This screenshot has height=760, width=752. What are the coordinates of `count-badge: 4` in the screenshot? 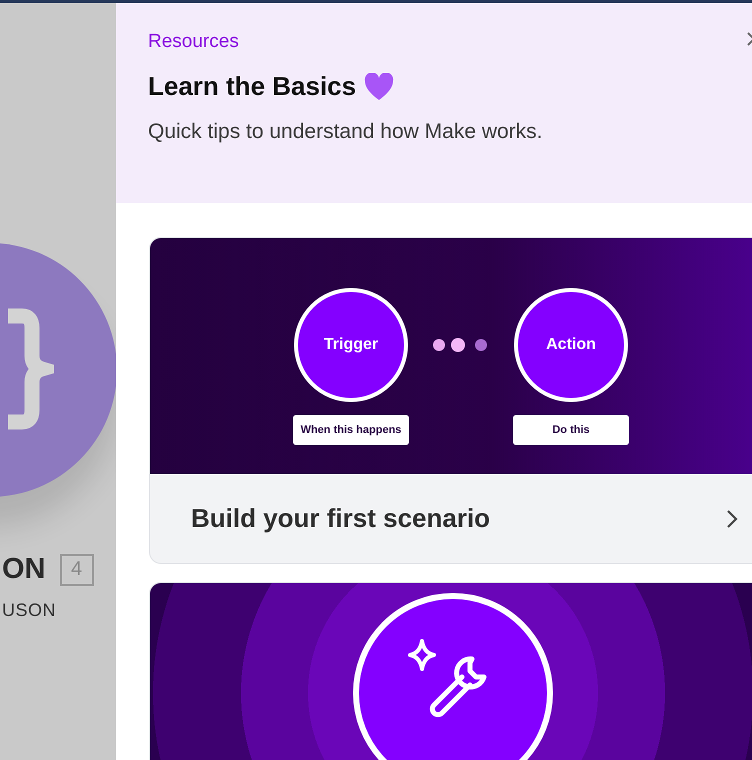 It's located at (77, 570).